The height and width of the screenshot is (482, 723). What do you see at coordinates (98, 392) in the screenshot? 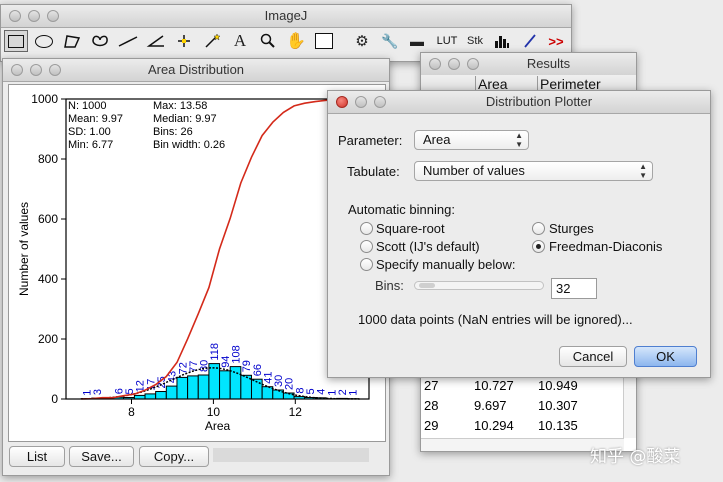
I see `bar-data-label: 3` at bounding box center [98, 392].